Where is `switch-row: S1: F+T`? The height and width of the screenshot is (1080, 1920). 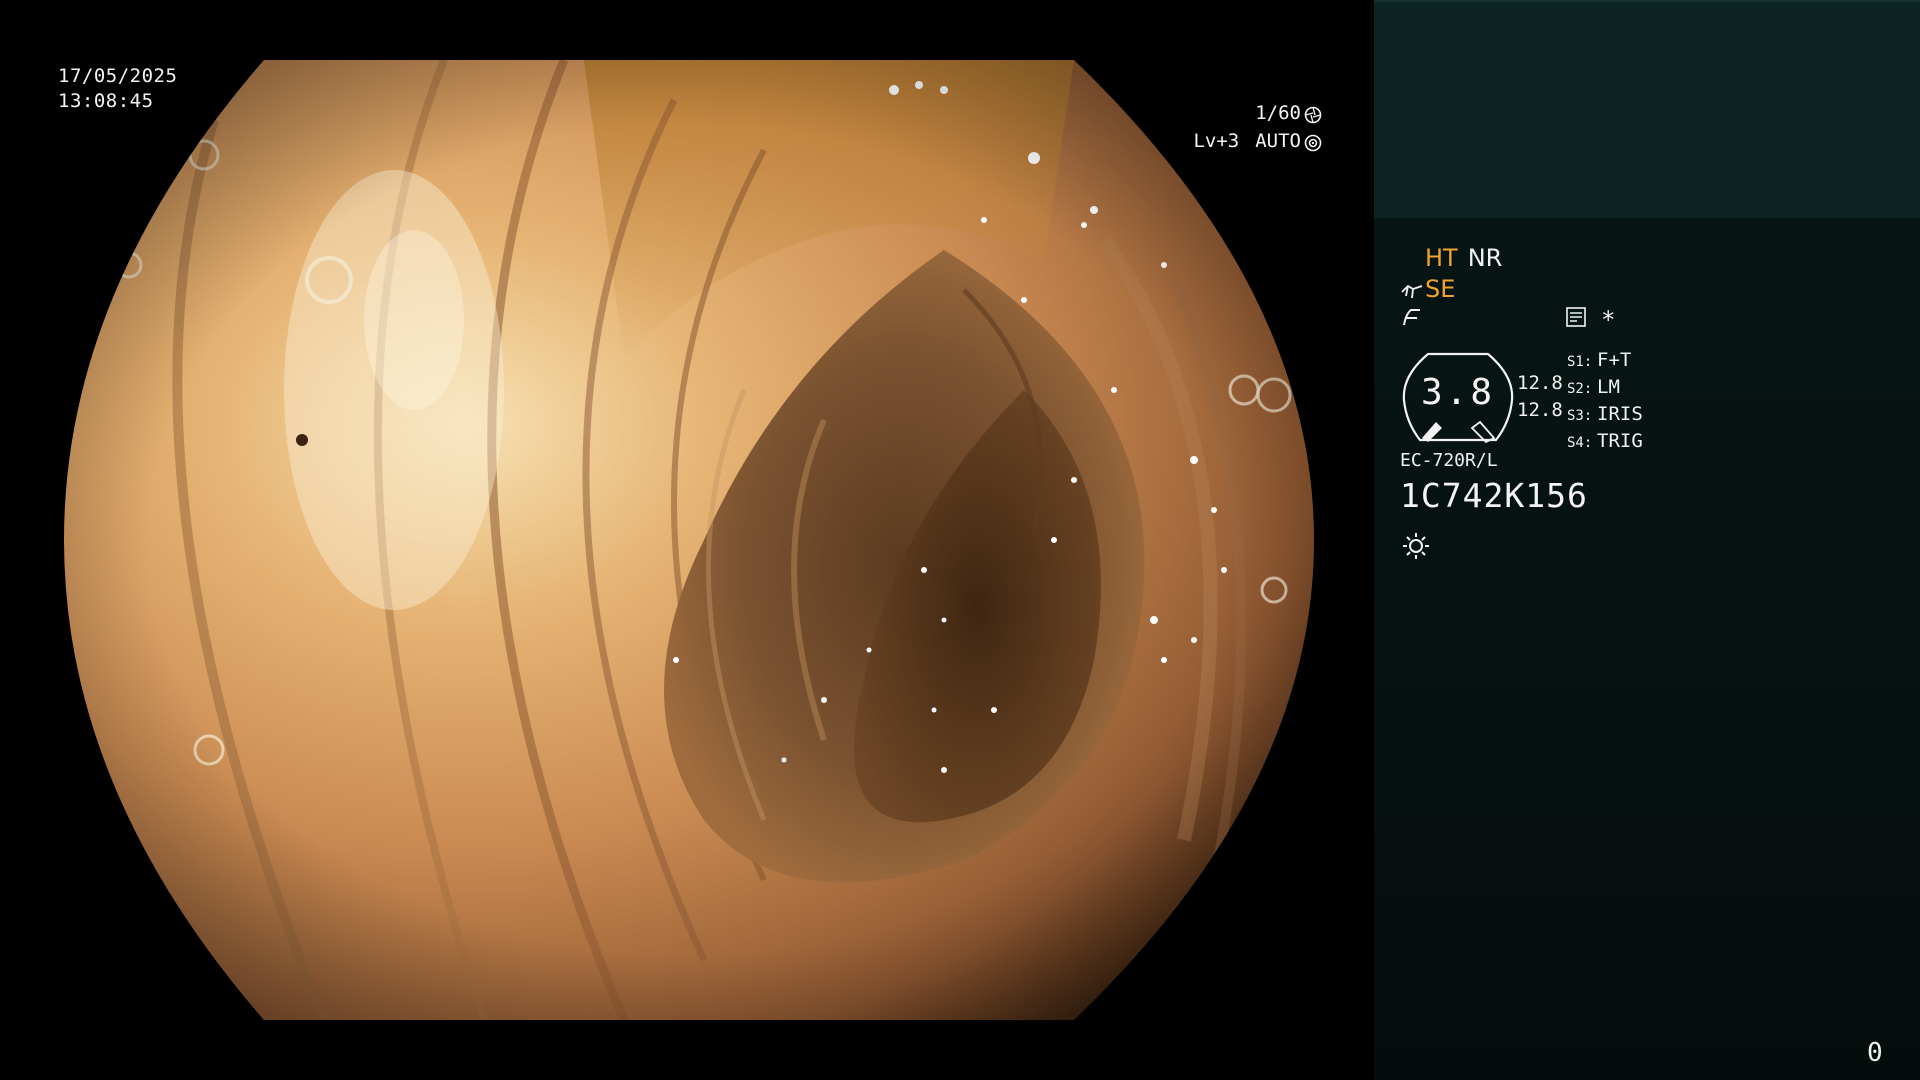
switch-row: S1: F+T is located at coordinates (1605, 361).